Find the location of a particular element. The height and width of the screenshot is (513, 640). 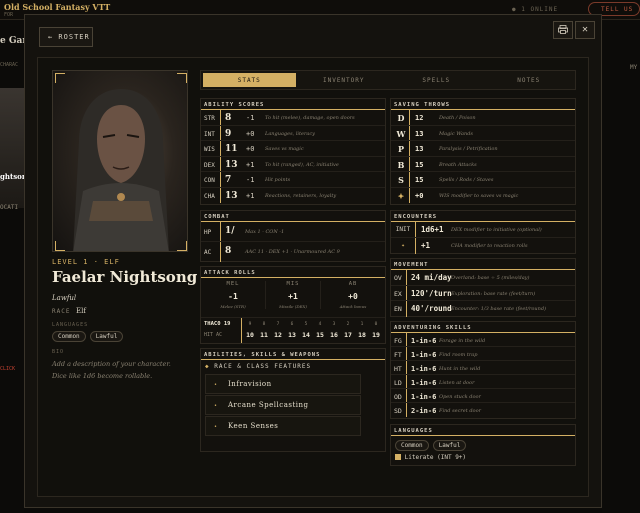

ability-row: DEX 13 +1 To hit (ranged), AC, initiative is located at coordinates (293, 164).